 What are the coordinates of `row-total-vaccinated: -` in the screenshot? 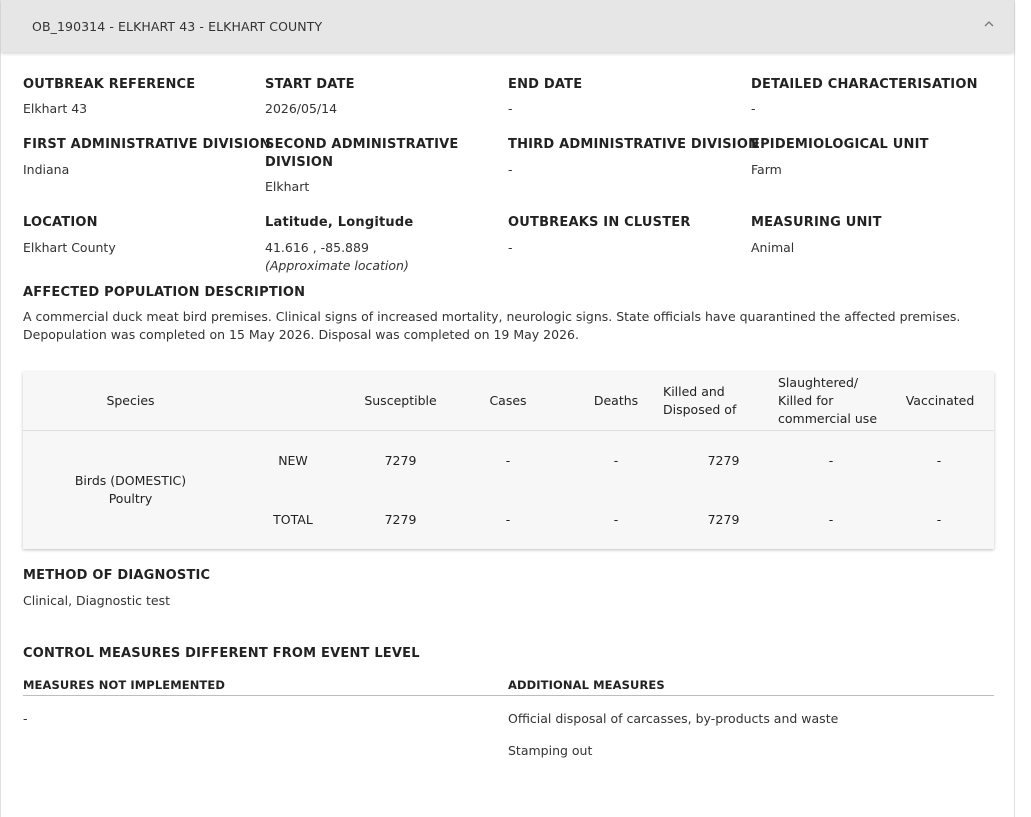 It's located at (939, 519).